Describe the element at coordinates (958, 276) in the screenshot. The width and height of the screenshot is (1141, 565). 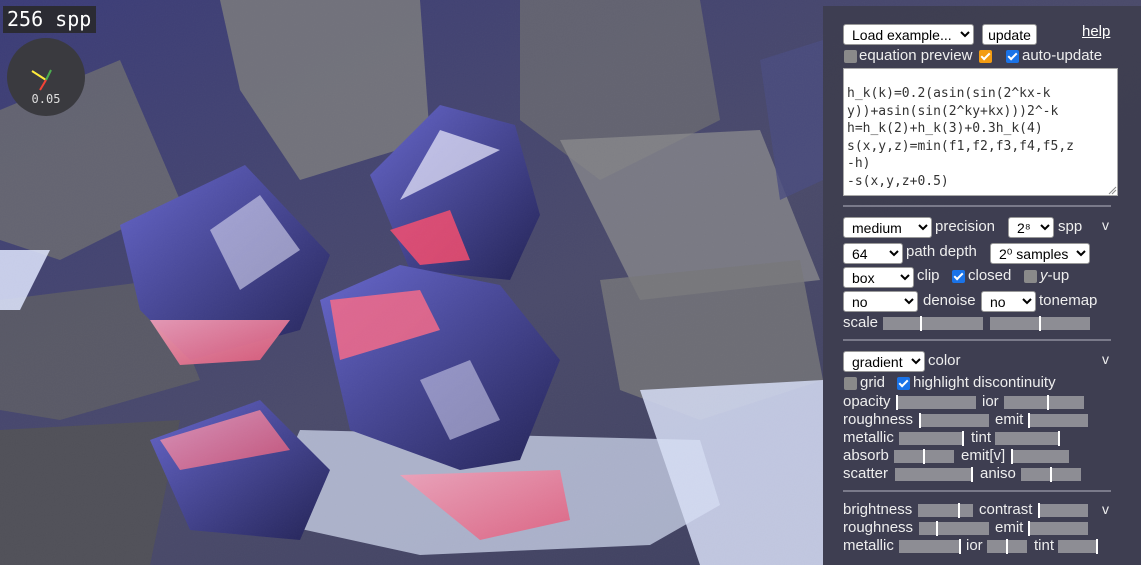
I see `closed-checkbox` at that location.